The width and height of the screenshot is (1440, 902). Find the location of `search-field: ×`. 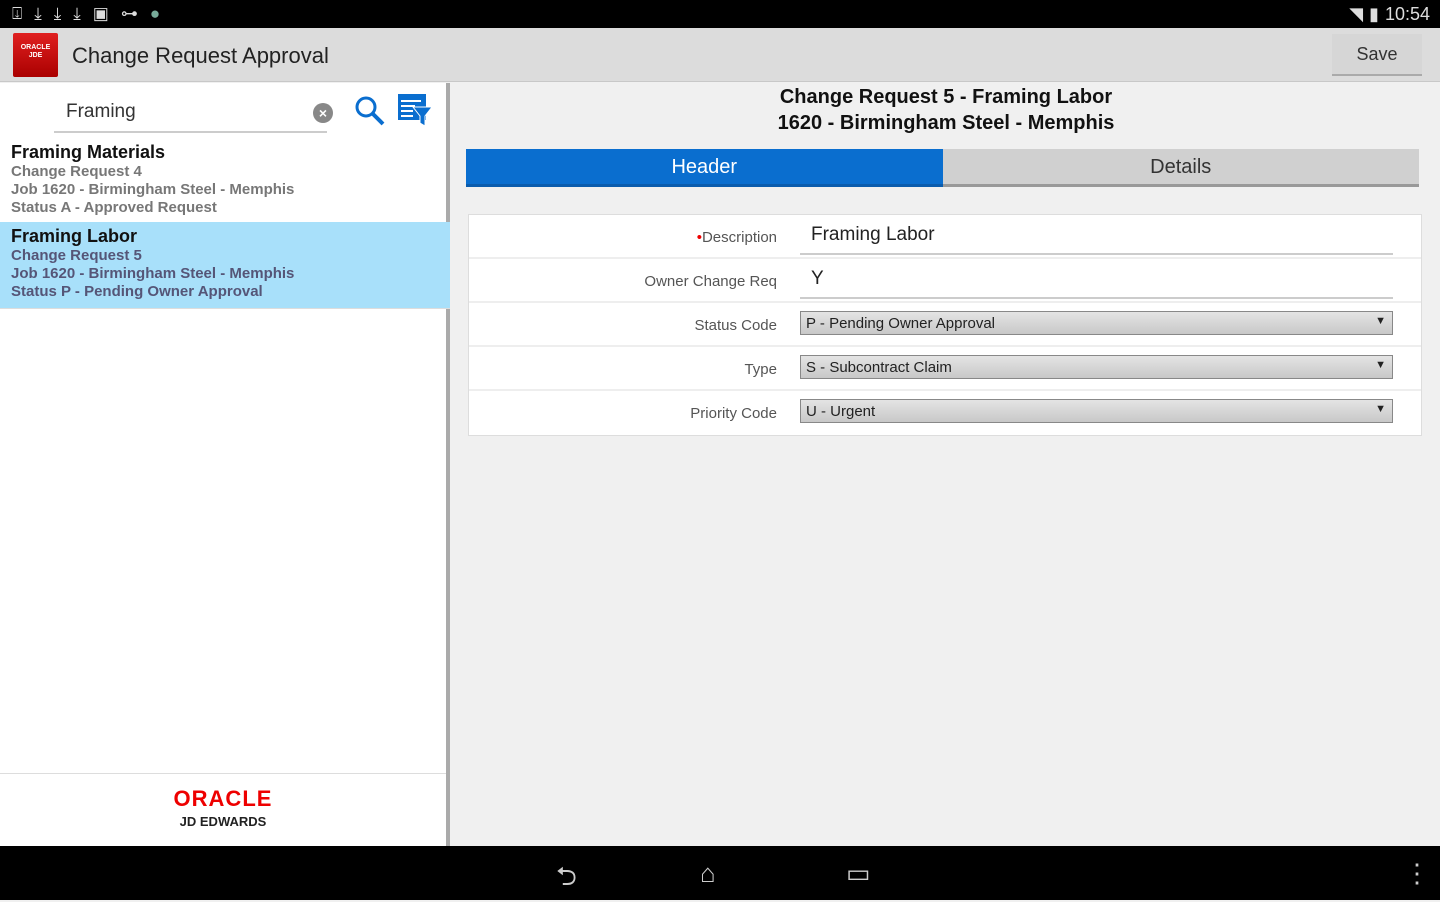

search-field: × is located at coordinates (193, 112).